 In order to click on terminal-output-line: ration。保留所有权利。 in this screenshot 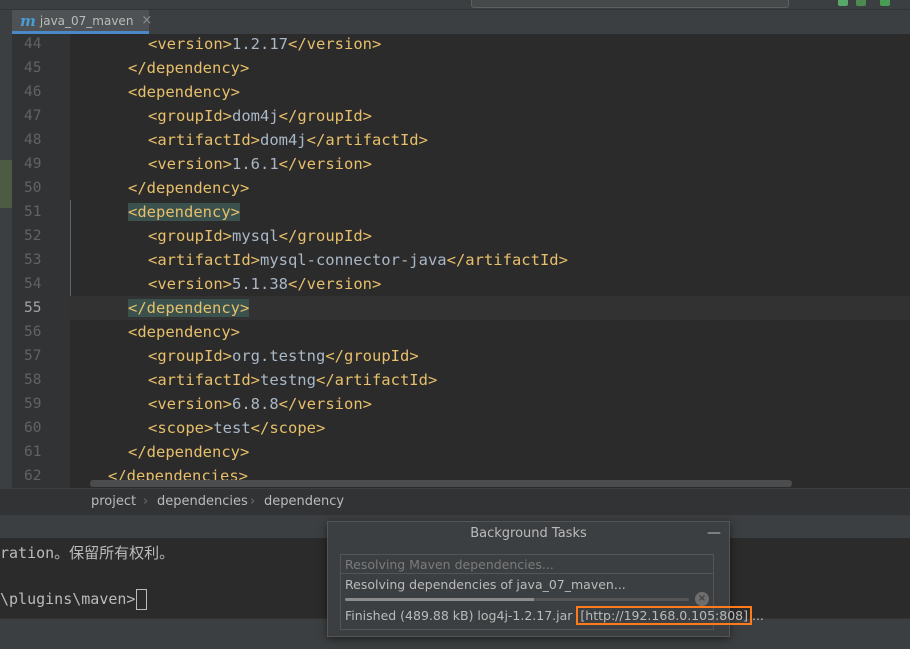, I will do `click(87, 553)`.